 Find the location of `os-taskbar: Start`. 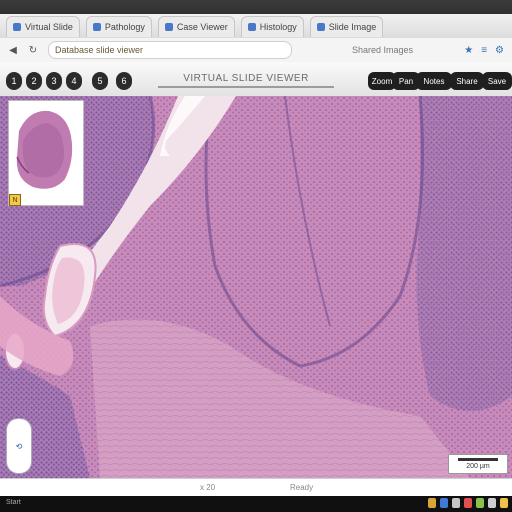

os-taskbar: Start is located at coordinates (256, 504).